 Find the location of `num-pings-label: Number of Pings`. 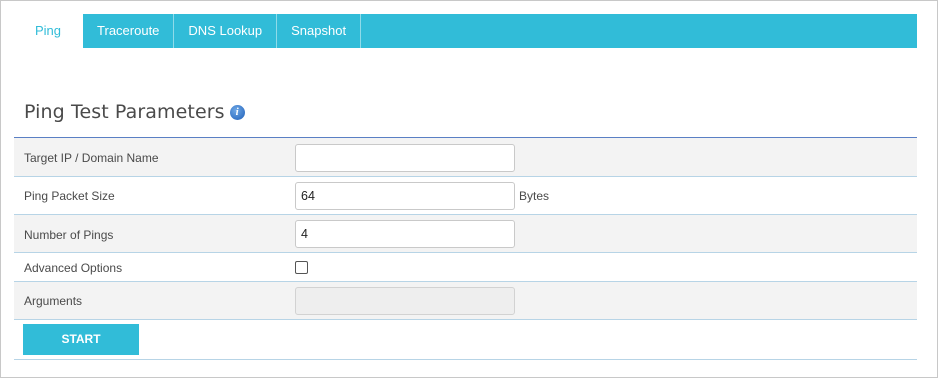

num-pings-label: Number of Pings is located at coordinates (69, 235).